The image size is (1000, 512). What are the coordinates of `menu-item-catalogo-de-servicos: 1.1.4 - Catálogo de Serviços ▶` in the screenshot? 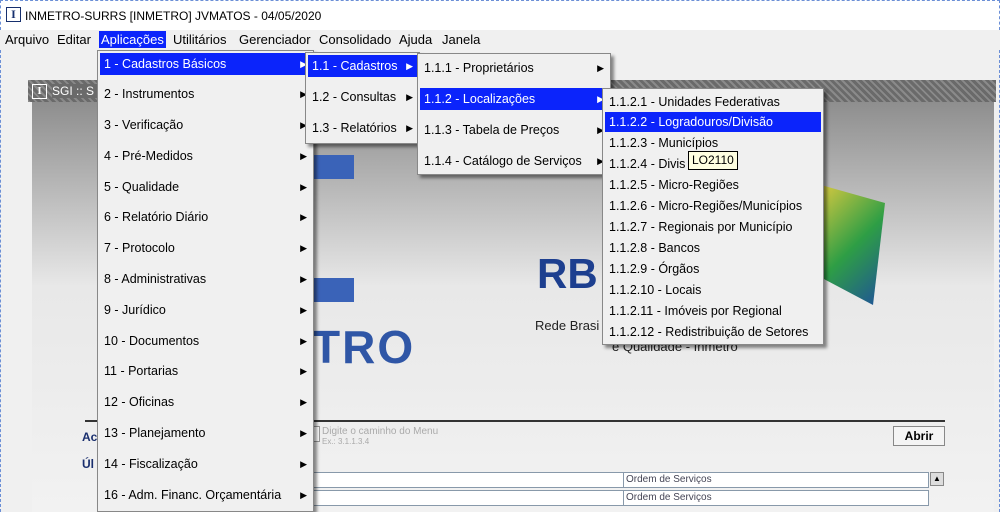 It's located at (514, 161).